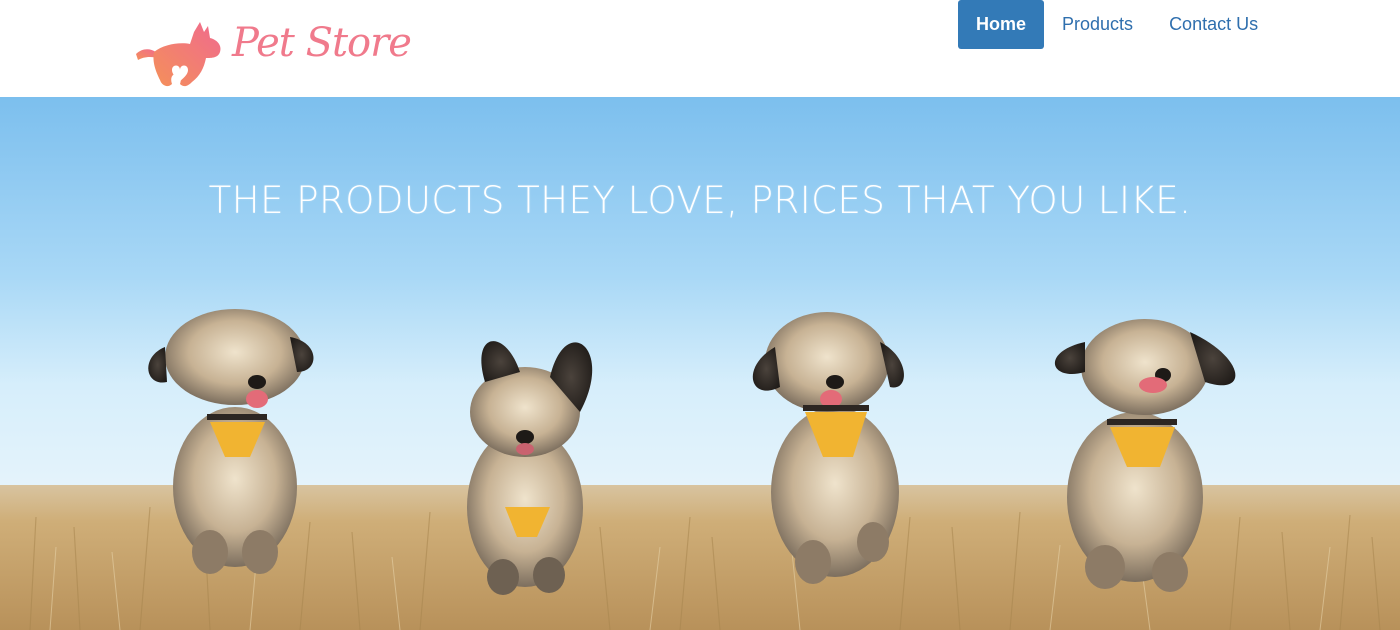  I want to click on nav-home-link: Home, so click(1001, 24).